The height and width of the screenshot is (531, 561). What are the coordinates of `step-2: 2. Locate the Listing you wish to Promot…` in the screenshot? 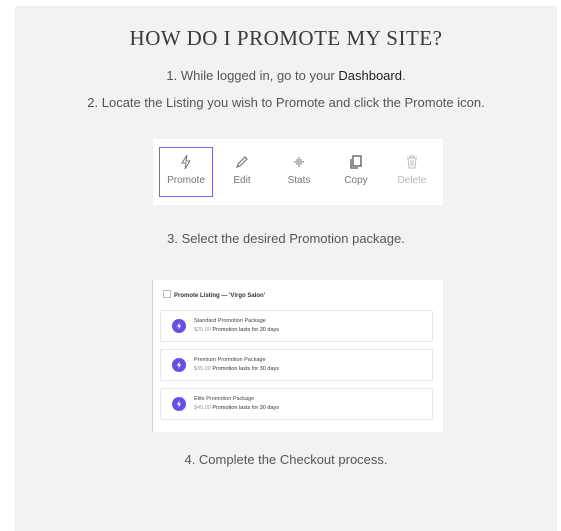 It's located at (286, 102).